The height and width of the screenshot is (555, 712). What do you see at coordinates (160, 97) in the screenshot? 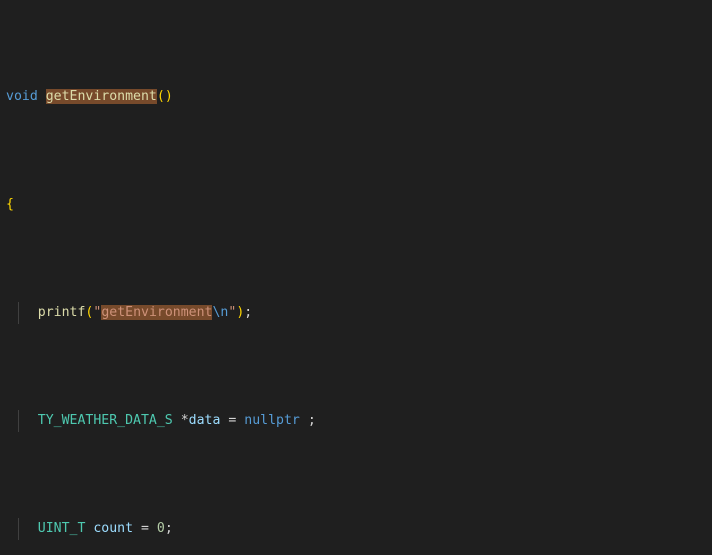
I see `token-paren-open: (` at bounding box center [160, 97].